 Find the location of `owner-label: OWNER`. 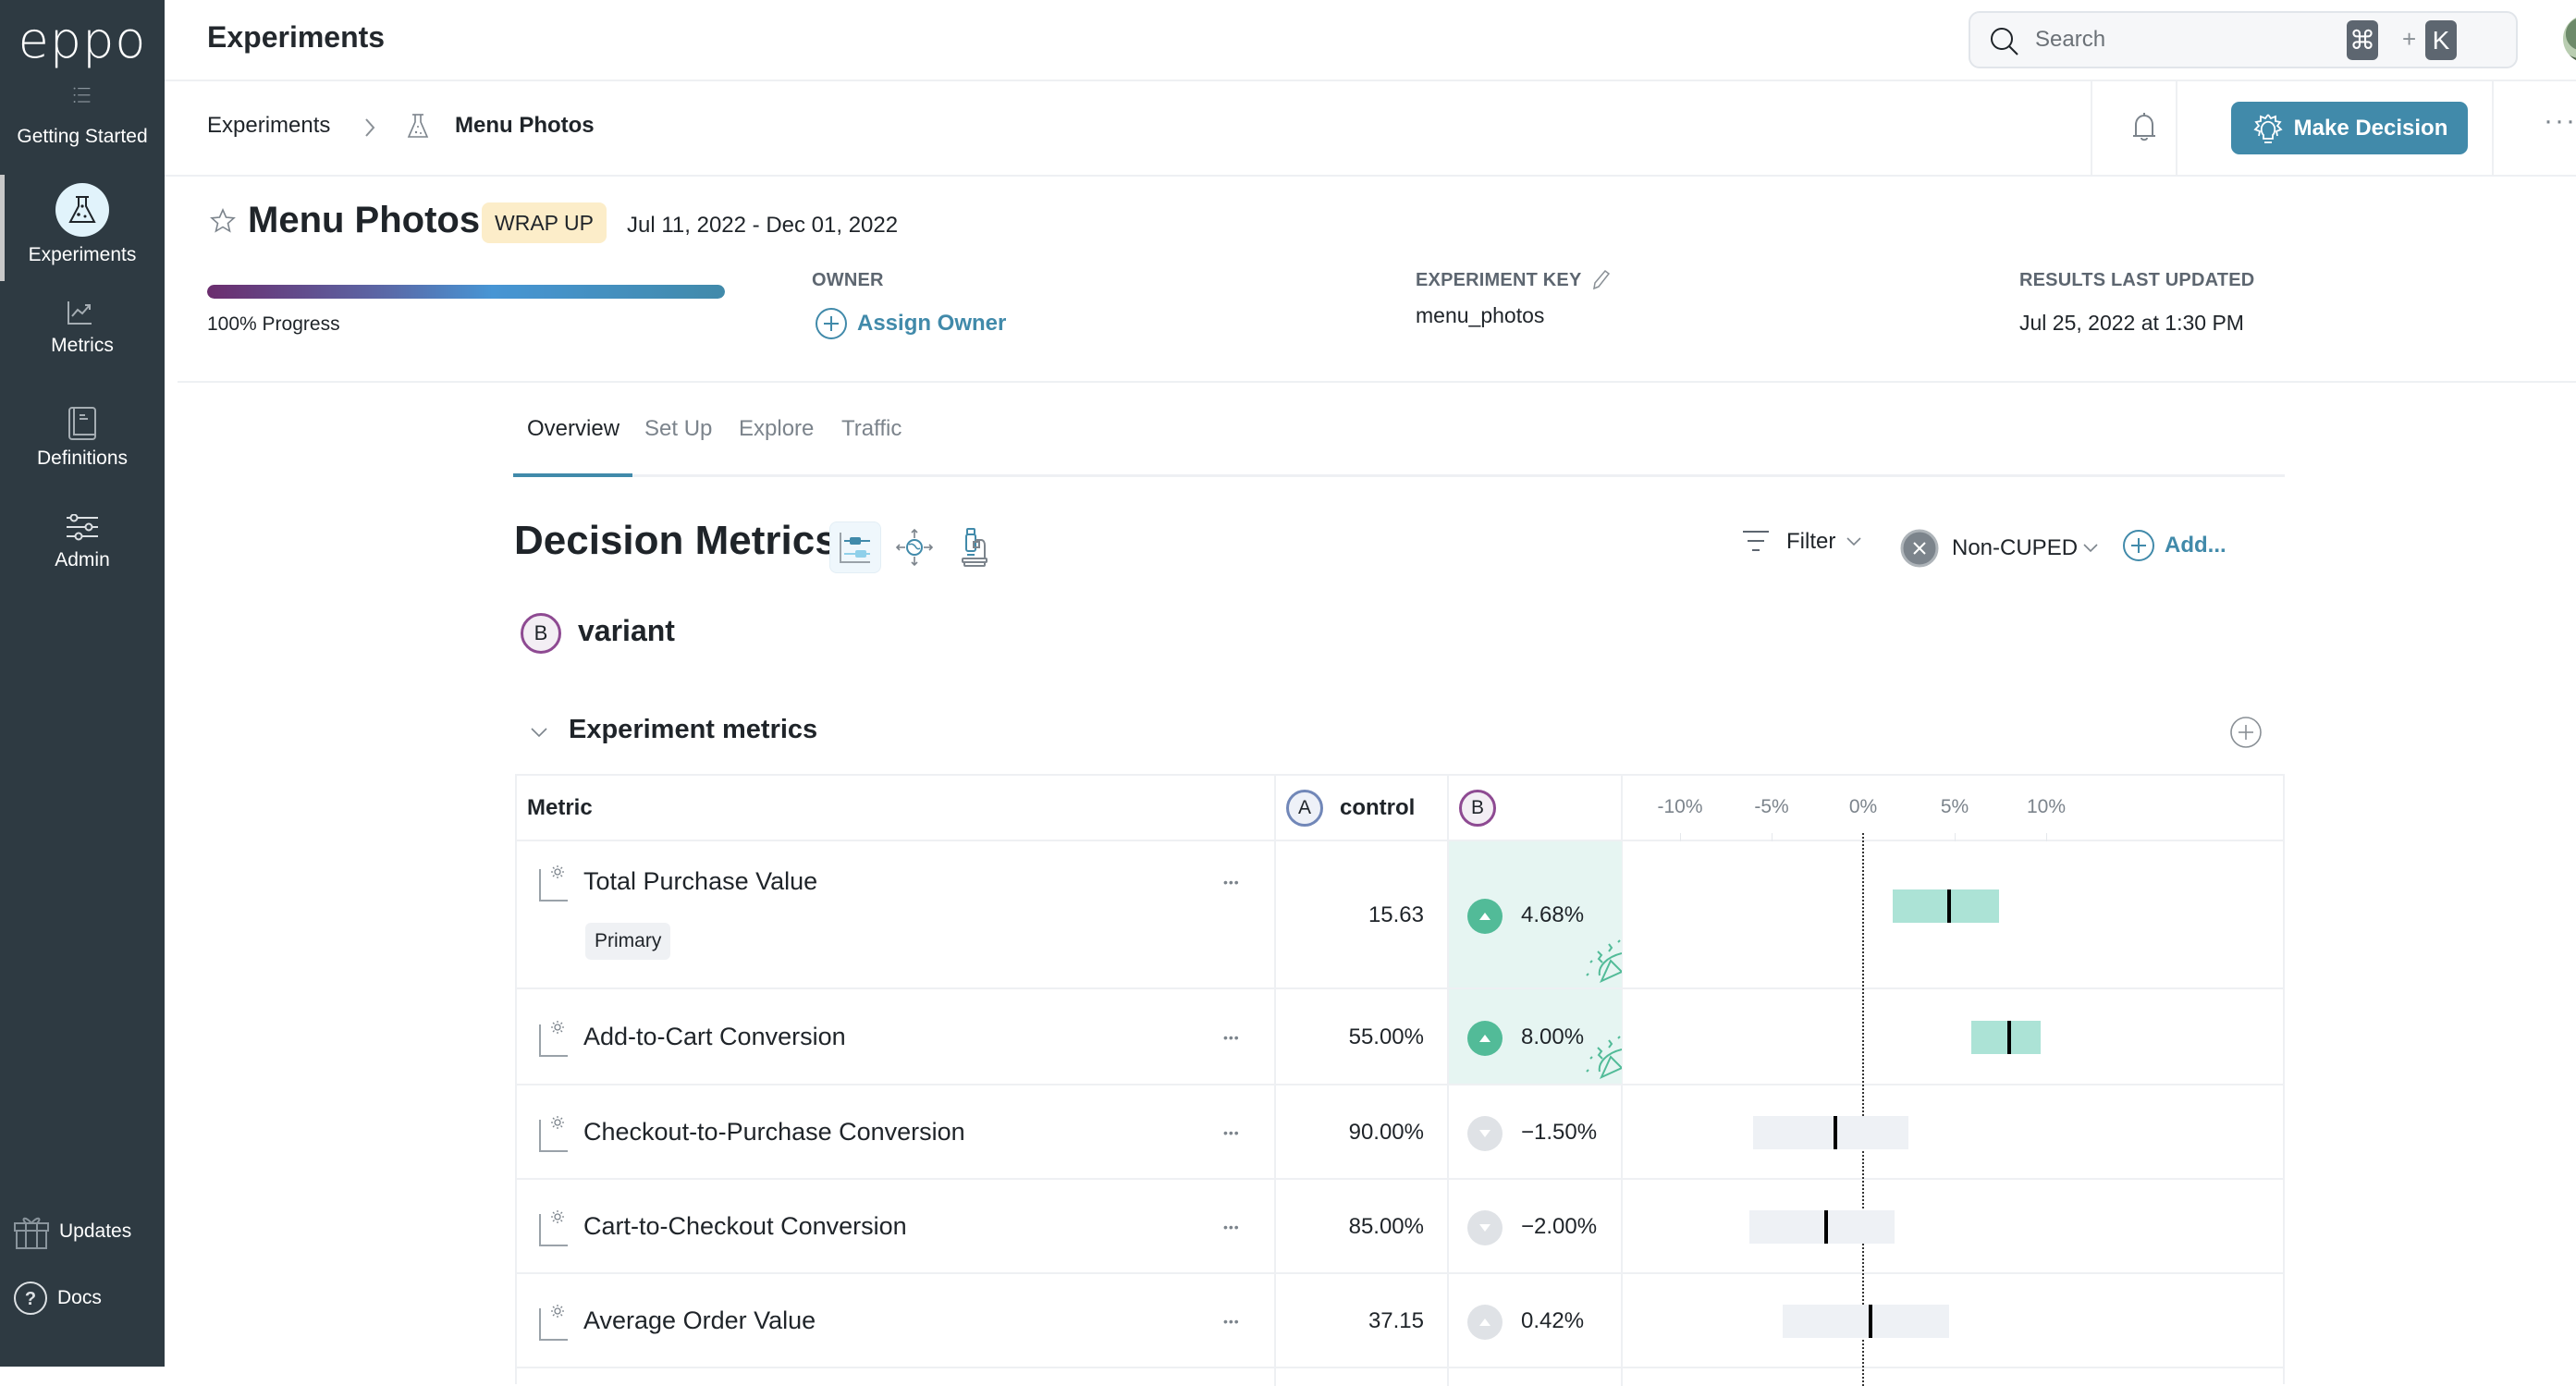

owner-label: OWNER is located at coordinates (848, 280).